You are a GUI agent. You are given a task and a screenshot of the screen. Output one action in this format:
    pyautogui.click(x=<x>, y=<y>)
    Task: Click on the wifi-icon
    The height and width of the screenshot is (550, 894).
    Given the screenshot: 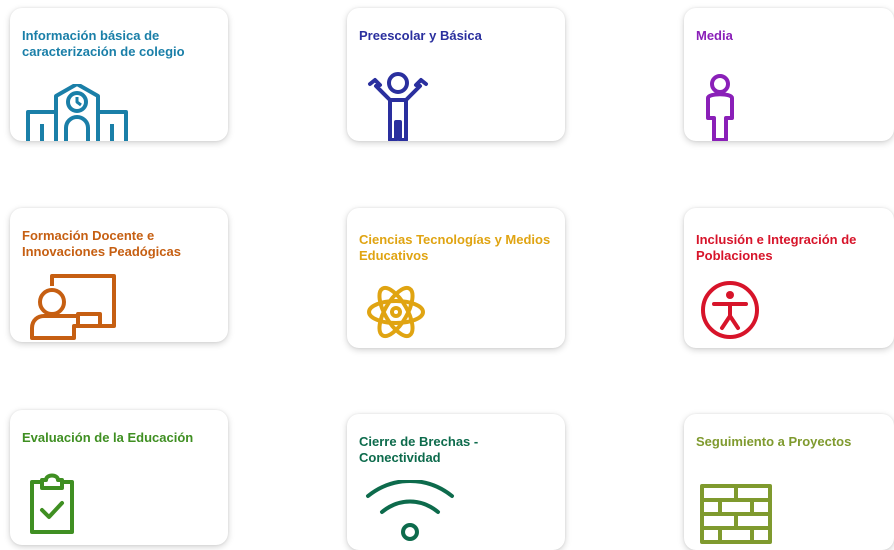 What is the action you would take?
    pyautogui.click(x=410, y=513)
    